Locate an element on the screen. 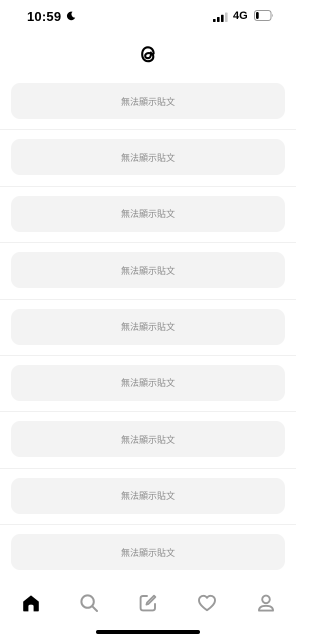 The width and height of the screenshot is (320, 640). search-icon is located at coordinates (89, 603).